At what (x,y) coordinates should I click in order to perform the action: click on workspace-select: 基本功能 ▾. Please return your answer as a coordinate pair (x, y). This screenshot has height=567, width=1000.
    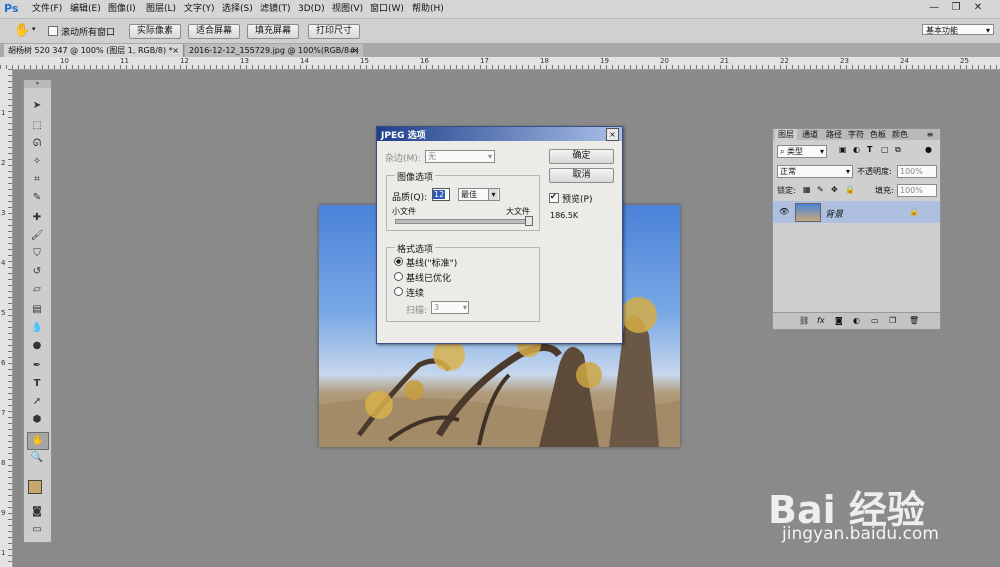
    Looking at the image, I should click on (958, 29).